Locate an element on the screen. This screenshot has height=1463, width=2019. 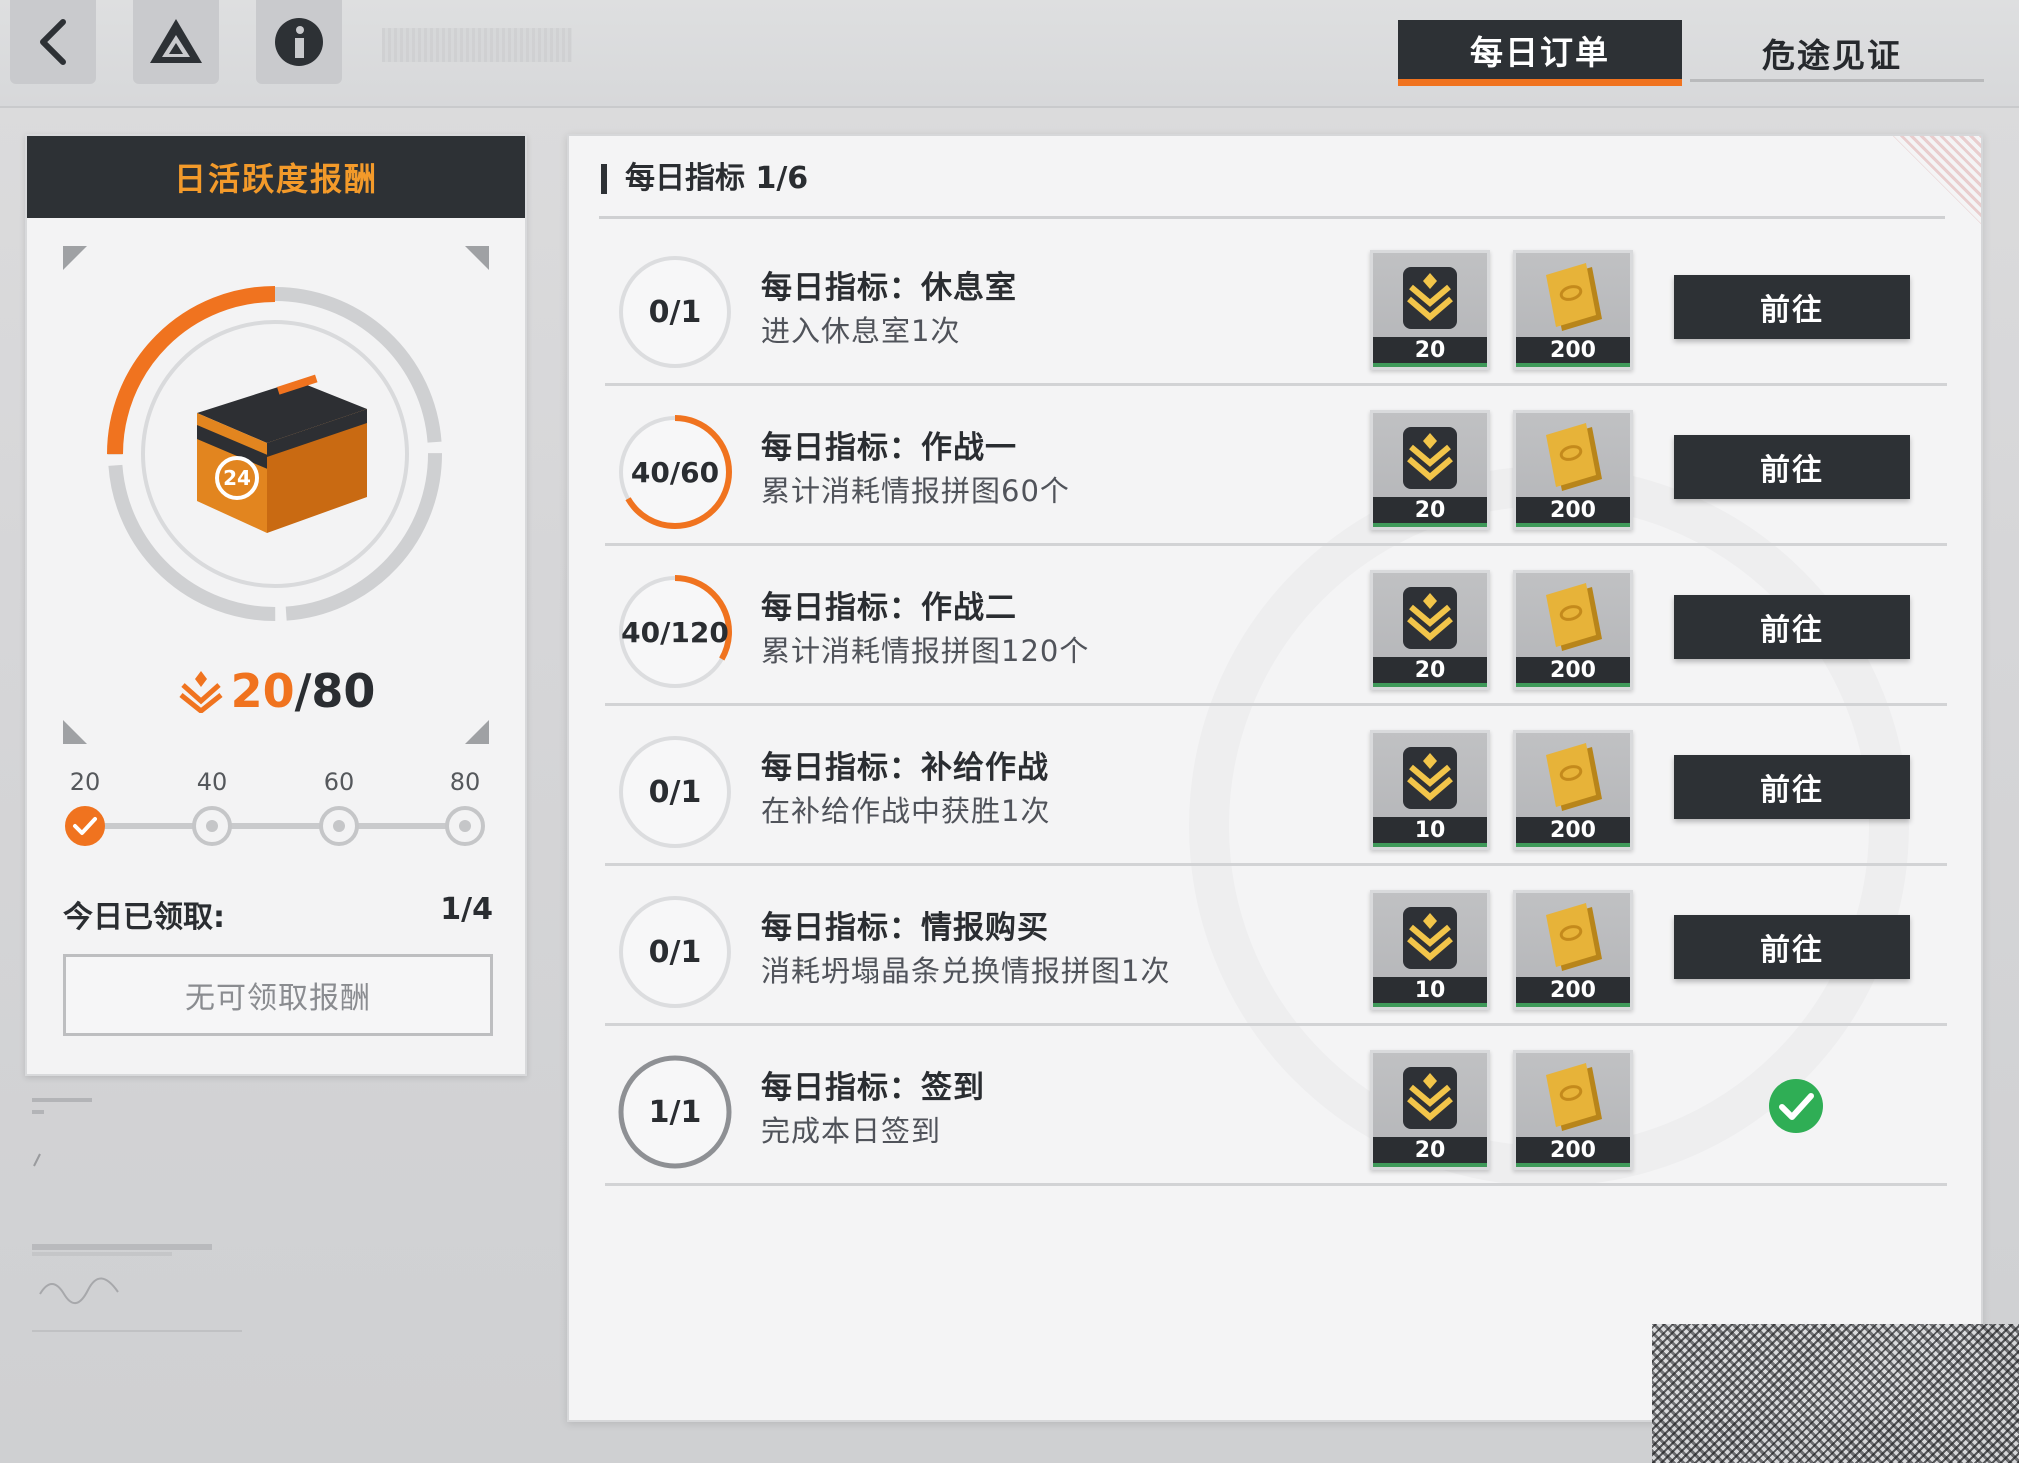
task-row: 40/120 每日指标：作战二累计消耗情报拼图120个 20 200 前往 is located at coordinates (1276, 626).